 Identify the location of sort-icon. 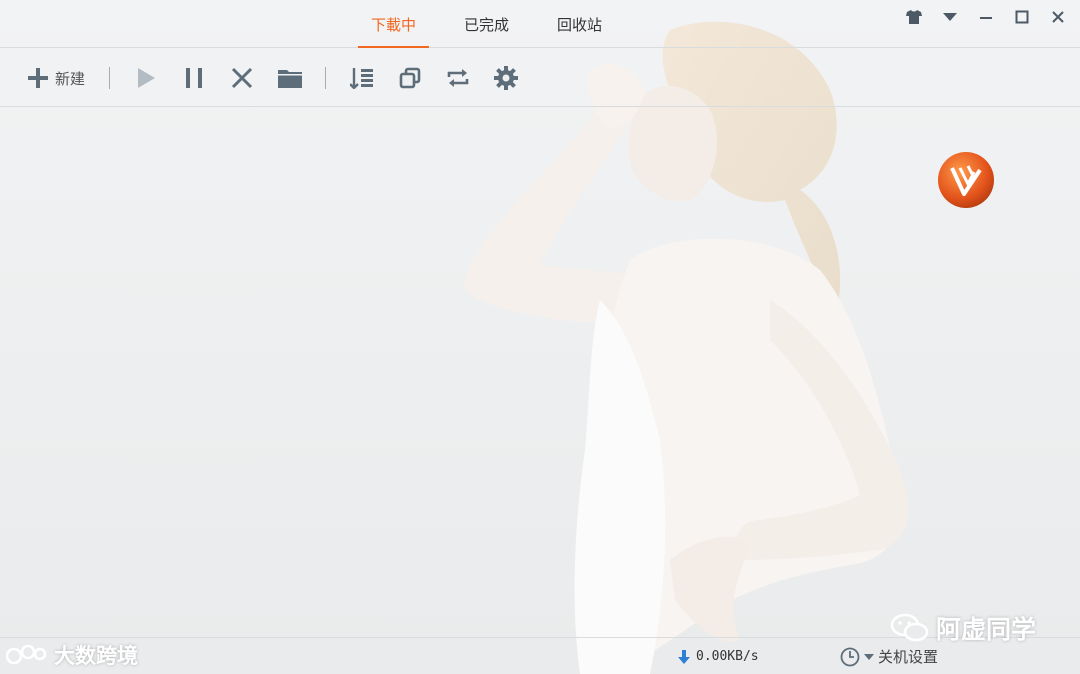
(361, 78).